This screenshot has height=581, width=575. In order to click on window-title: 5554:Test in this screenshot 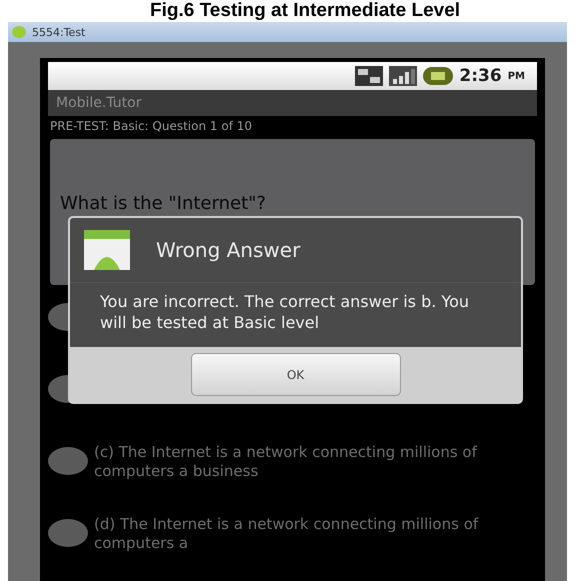, I will do `click(59, 32)`.